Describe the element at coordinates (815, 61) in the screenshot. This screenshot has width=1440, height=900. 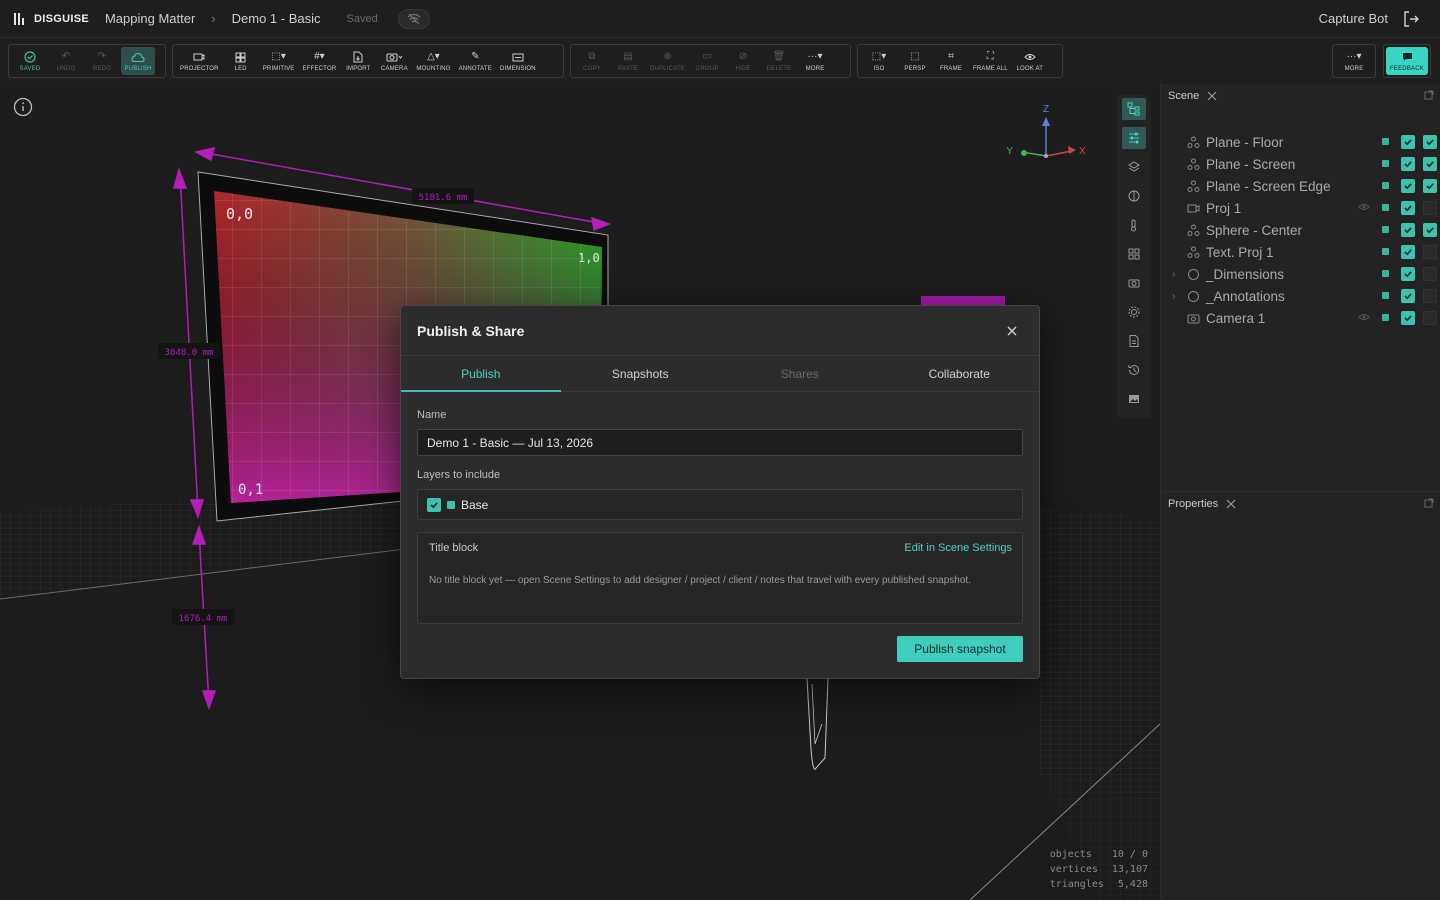
I see `more-edit-button: ···▾ MORE` at that location.